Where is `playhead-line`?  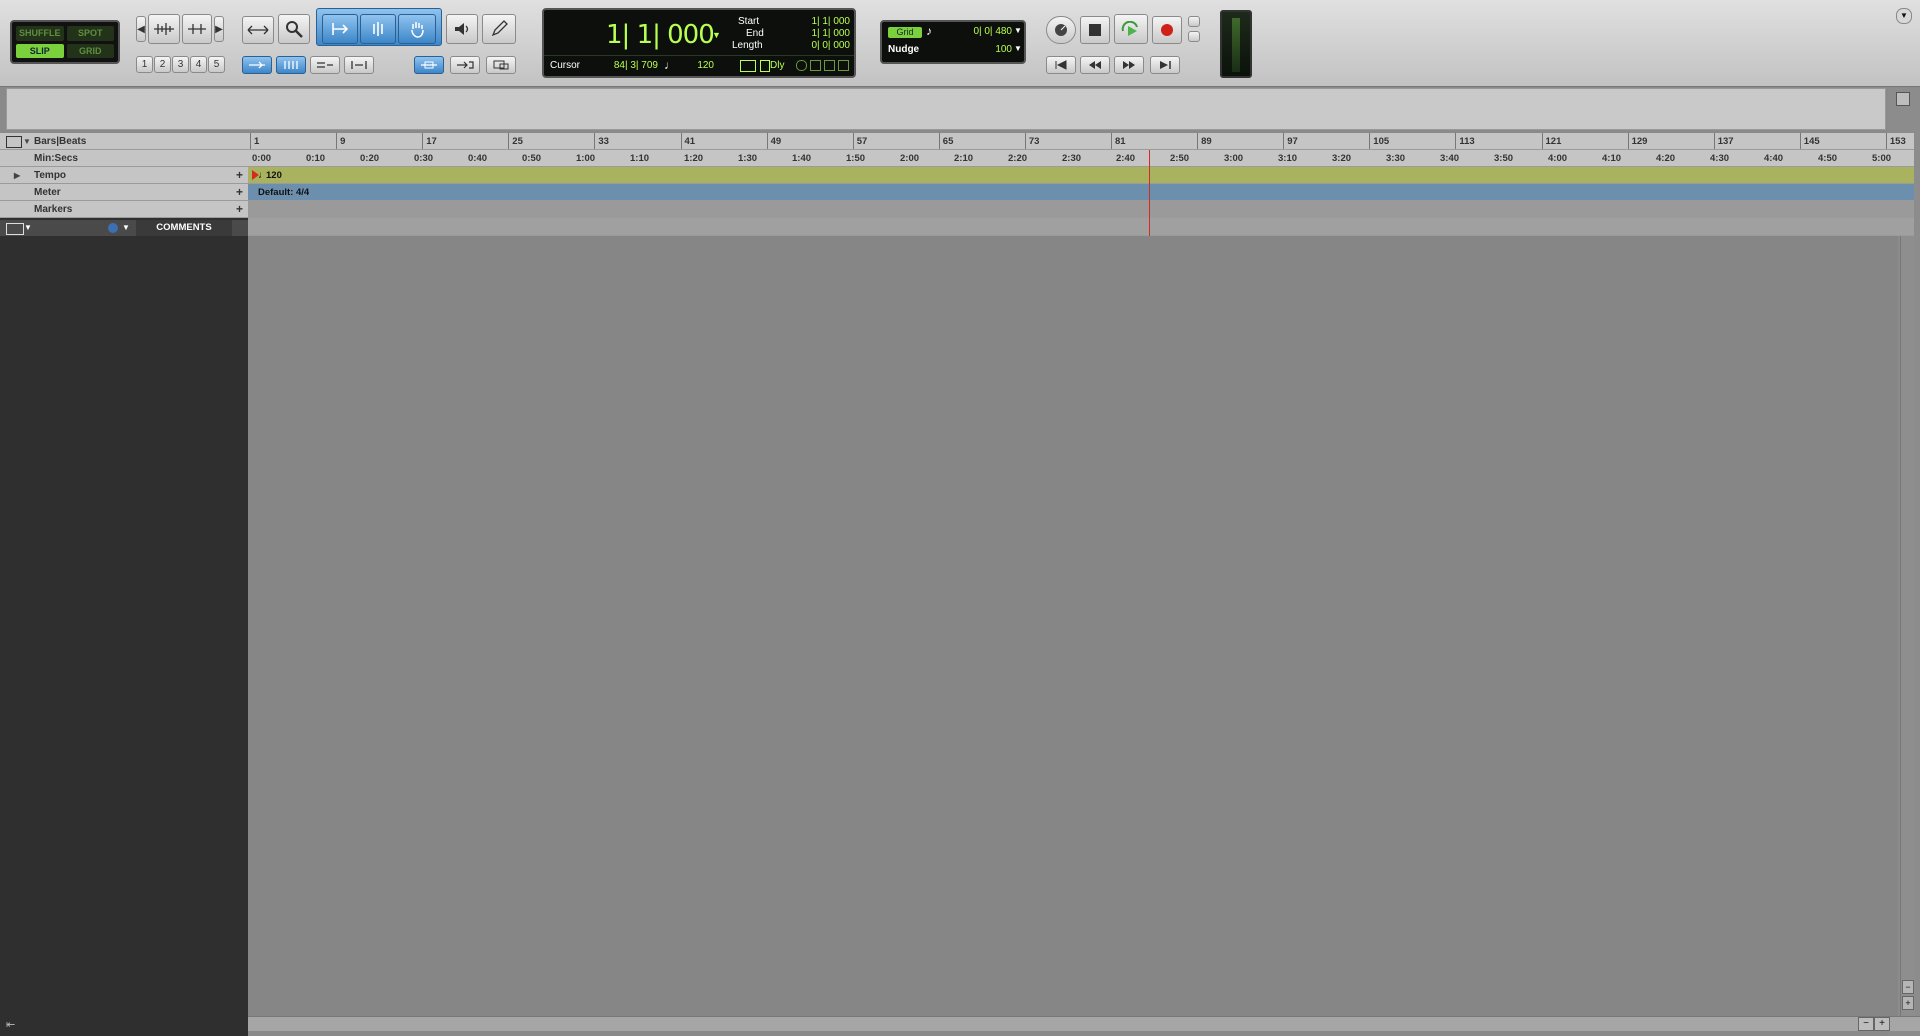
playhead-line is located at coordinates (1149, 193).